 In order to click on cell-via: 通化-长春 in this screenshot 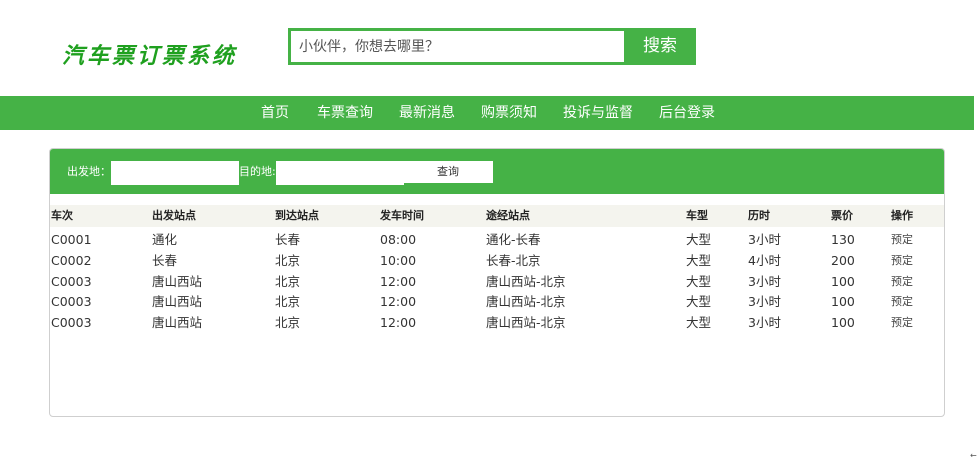, I will do `click(513, 239)`.